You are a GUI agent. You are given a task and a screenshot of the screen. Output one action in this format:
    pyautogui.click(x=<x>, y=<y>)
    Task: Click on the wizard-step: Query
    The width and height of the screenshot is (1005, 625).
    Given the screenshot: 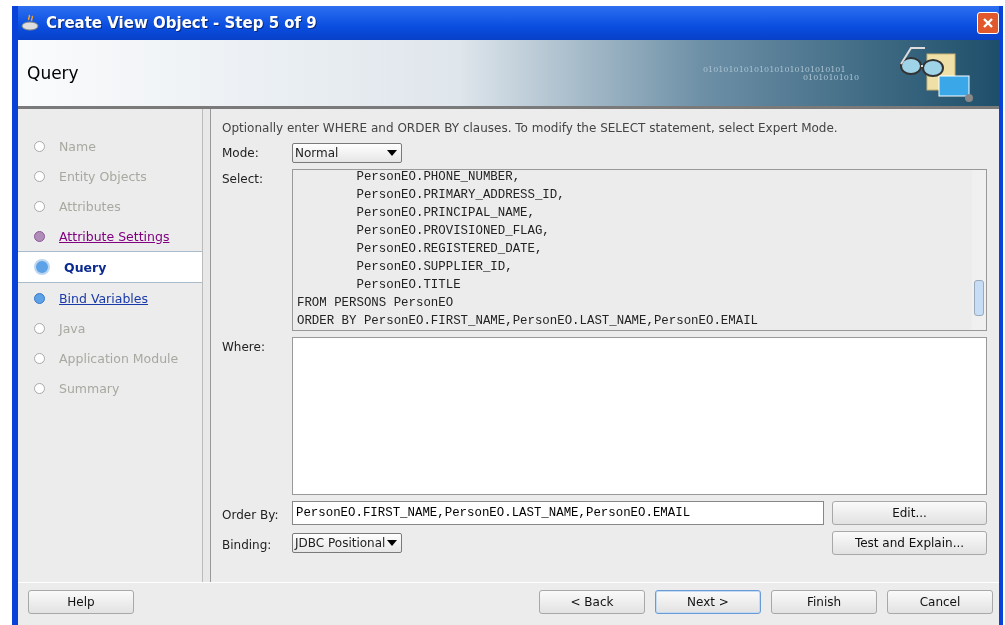 What is the action you would take?
    pyautogui.click(x=110, y=267)
    